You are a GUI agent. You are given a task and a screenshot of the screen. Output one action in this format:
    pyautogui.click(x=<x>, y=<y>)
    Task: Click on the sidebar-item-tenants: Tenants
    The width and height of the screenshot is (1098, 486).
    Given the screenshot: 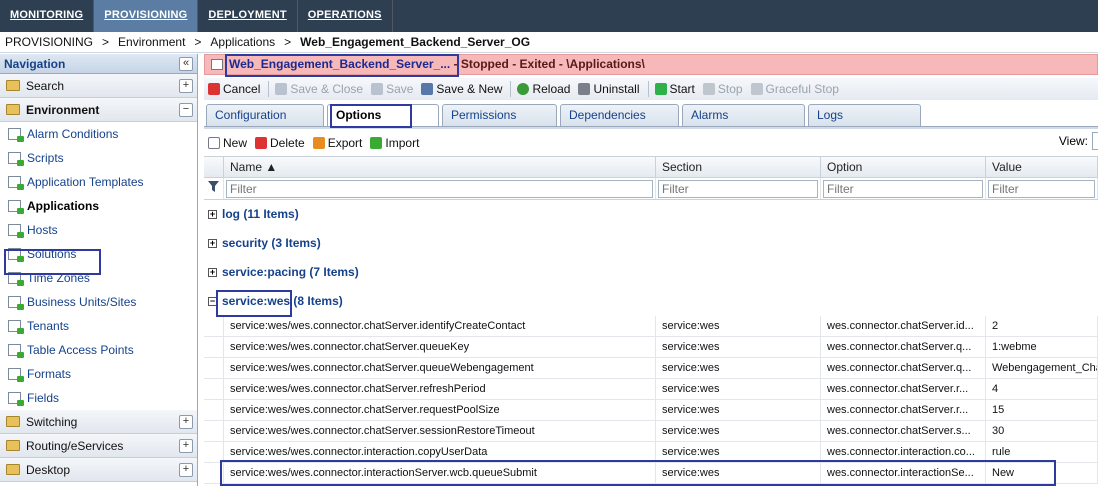 What is the action you would take?
    pyautogui.click(x=98, y=326)
    